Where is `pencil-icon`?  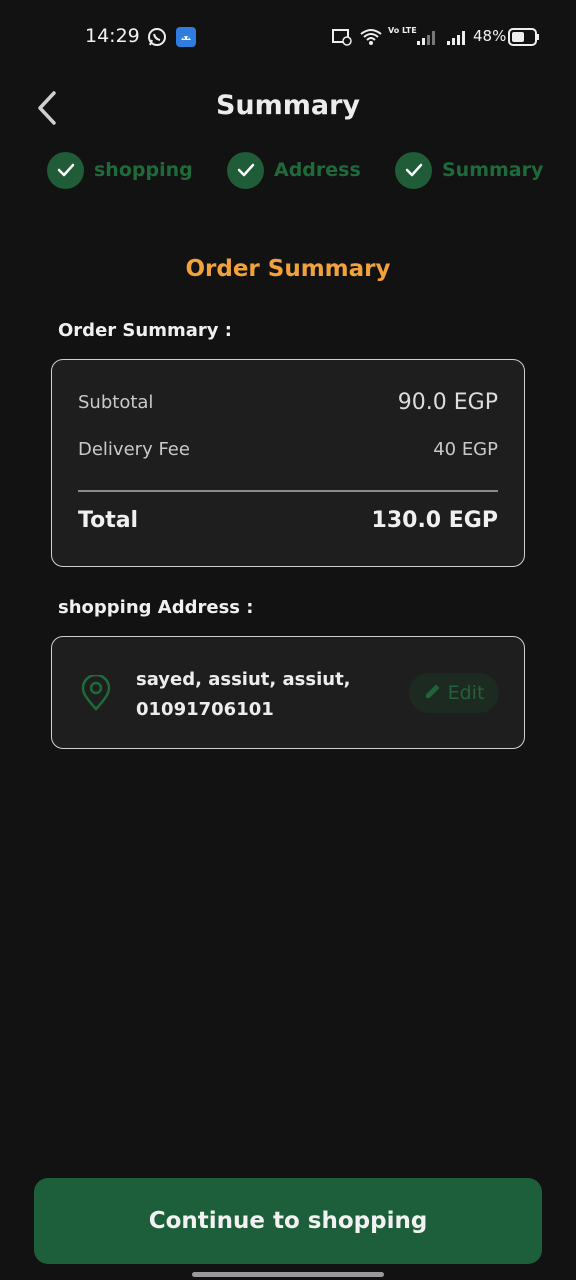
pencil-icon is located at coordinates (436, 693).